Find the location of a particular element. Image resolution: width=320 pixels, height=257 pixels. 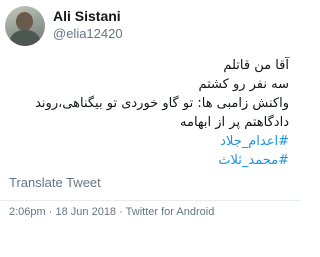

translate-tweet-link: Translate Tweet is located at coordinates (55, 182).